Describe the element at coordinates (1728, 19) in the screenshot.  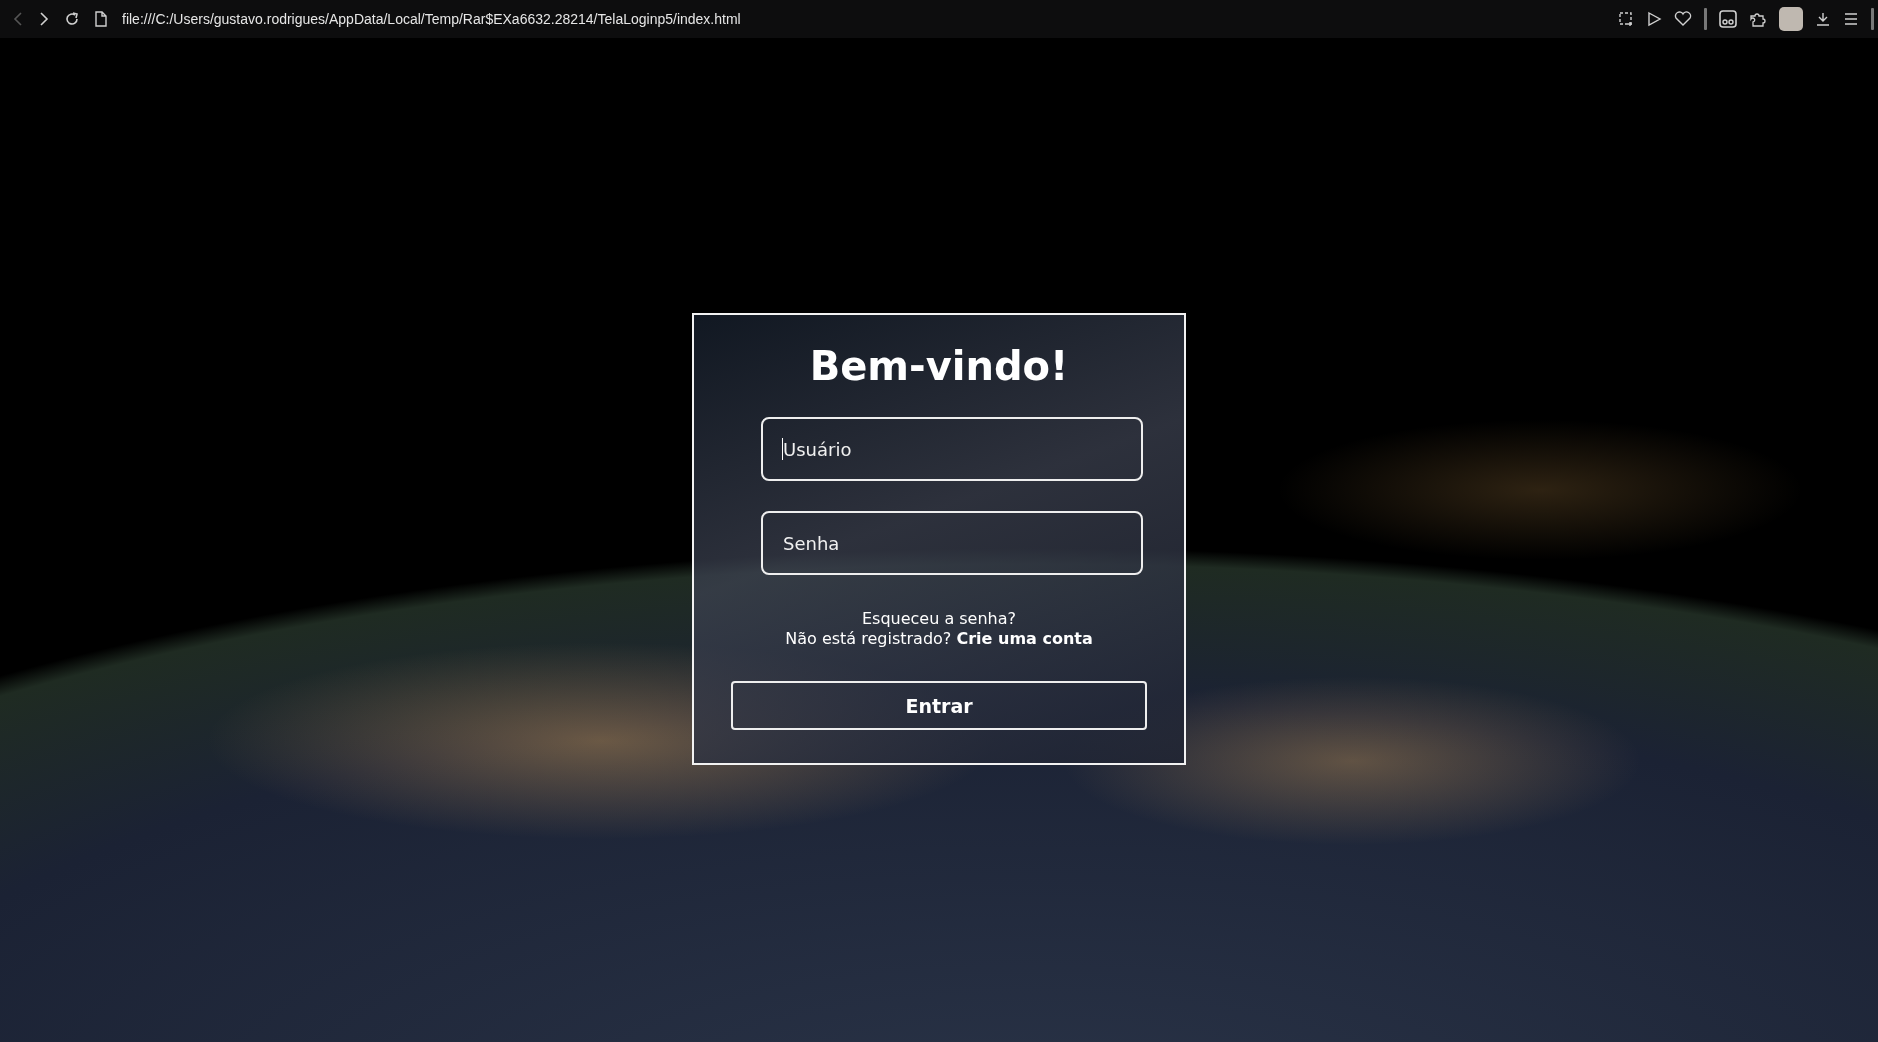
I see `glasses-icon` at that location.